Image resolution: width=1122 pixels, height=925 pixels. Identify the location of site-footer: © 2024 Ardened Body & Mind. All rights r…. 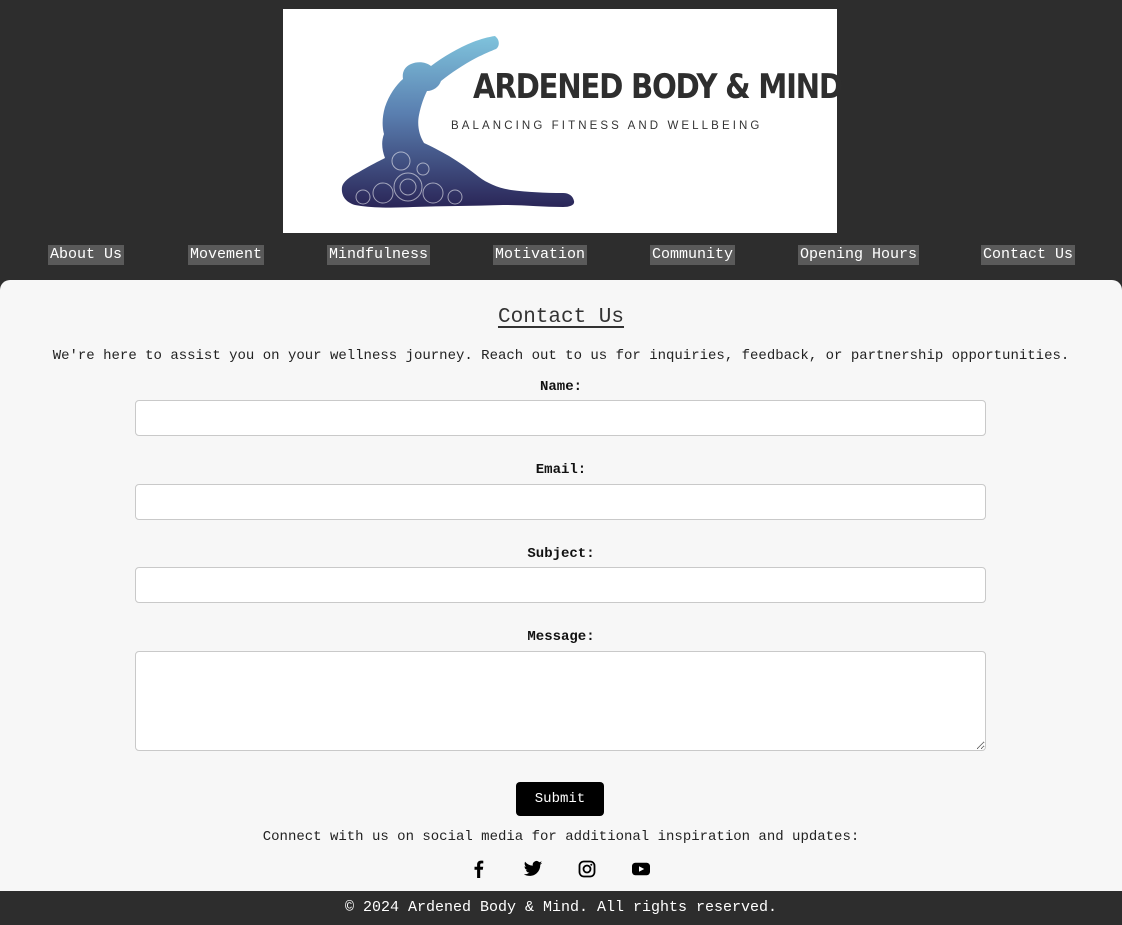
(561, 908).